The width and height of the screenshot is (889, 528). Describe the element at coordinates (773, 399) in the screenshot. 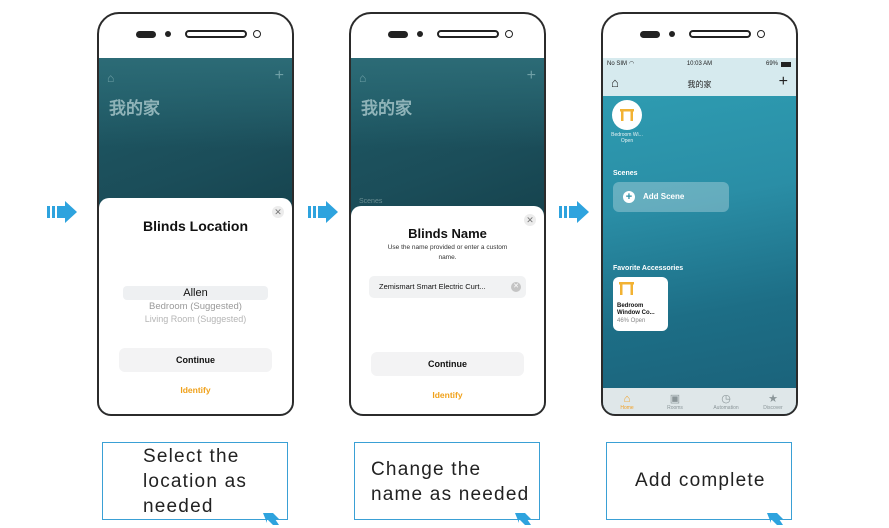

I see `star-icon: ★` at that location.